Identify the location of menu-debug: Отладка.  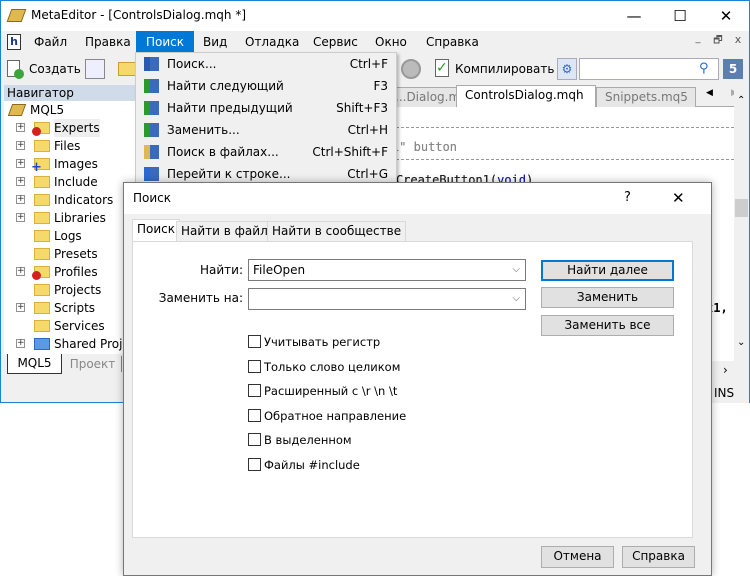
(272, 42).